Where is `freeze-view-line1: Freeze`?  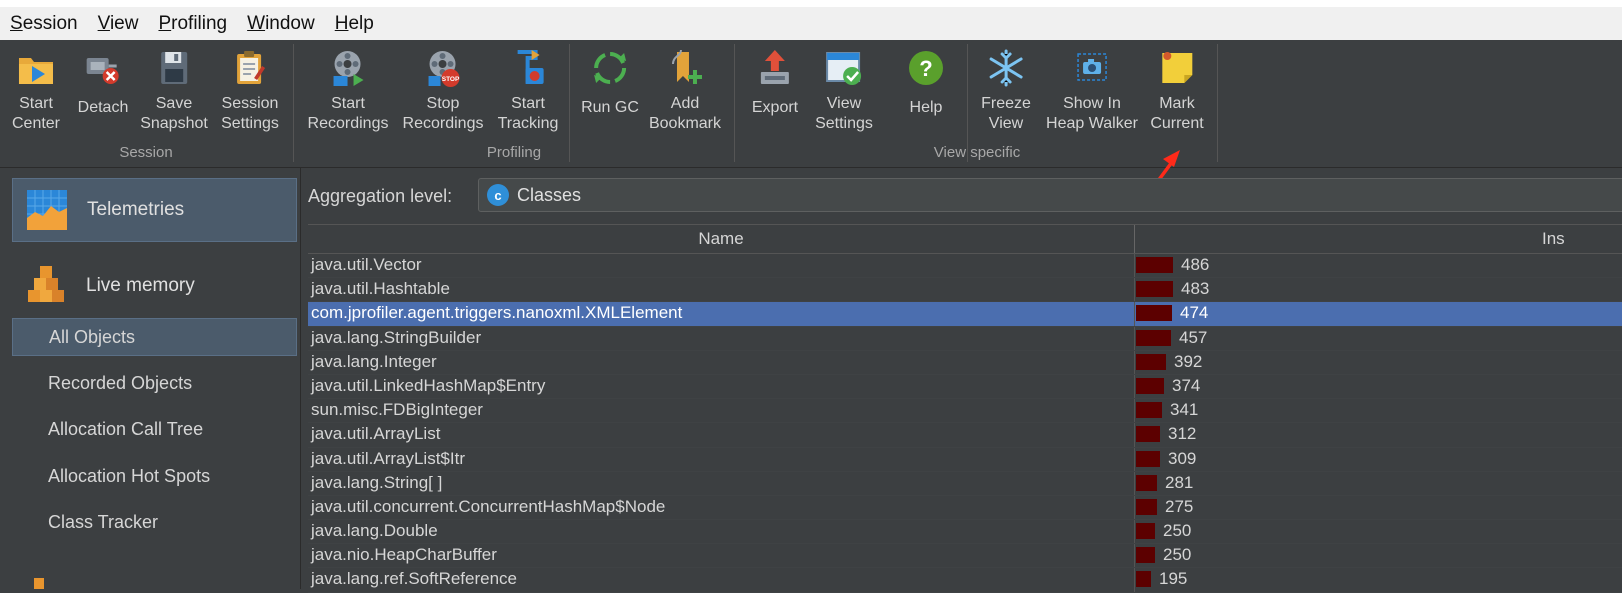 freeze-view-line1: Freeze is located at coordinates (1006, 103).